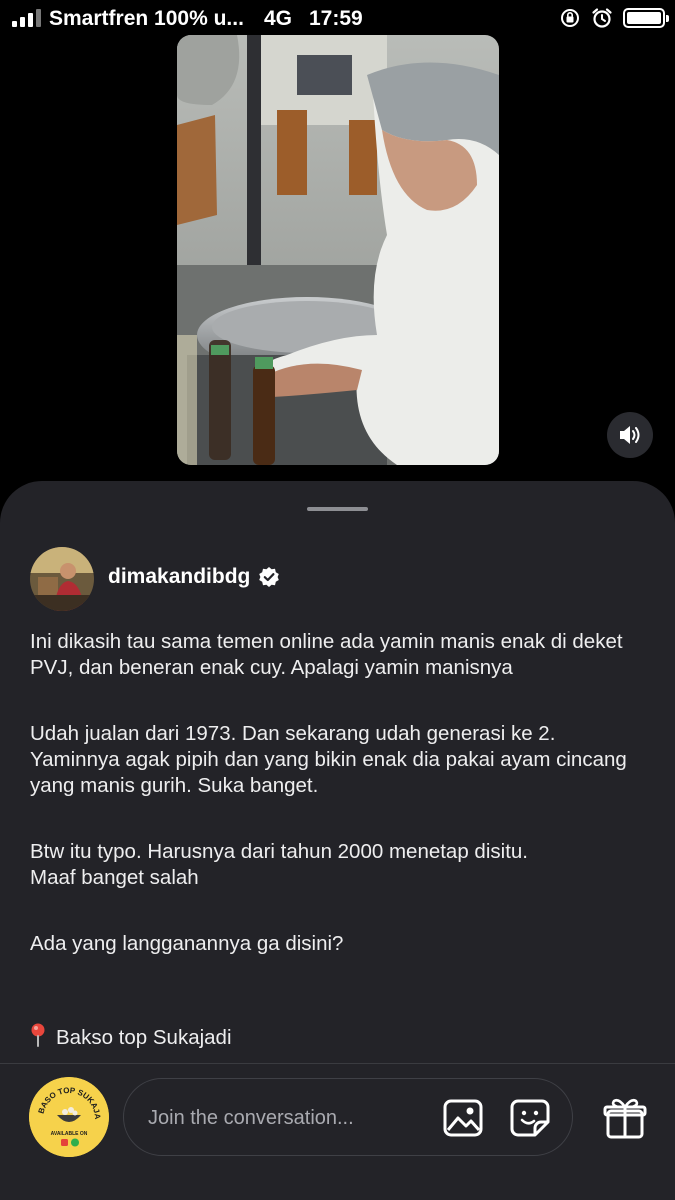 This screenshot has height=1200, width=675. I want to click on shop-badge-sub: AVAILABLE ON, so click(69, 1134).